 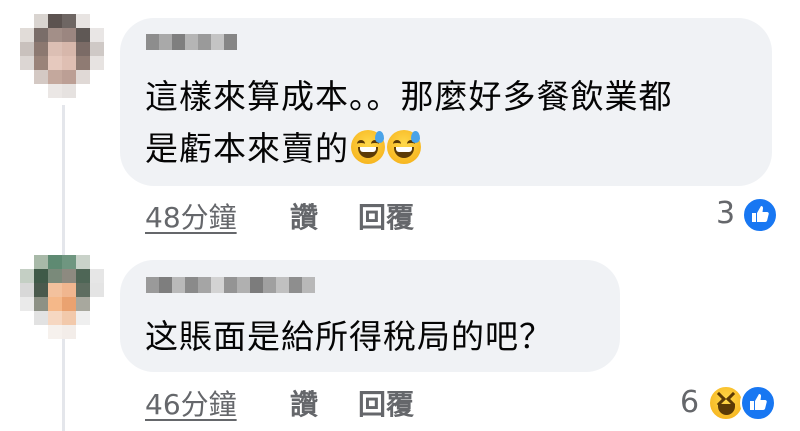 I want to click on comment-meta: 48分鐘 讚 回覆, so click(x=315, y=216).